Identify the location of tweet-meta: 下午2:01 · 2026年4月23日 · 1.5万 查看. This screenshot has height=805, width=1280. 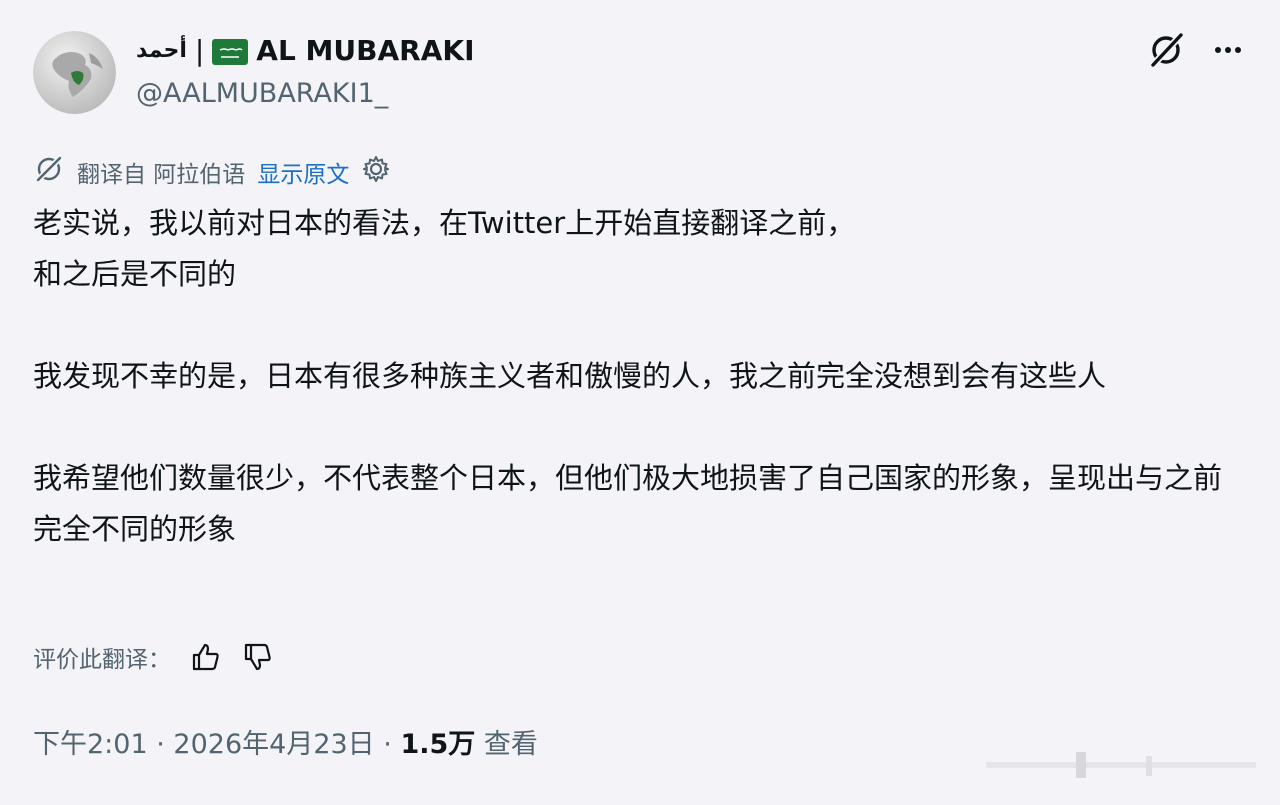
(285, 741).